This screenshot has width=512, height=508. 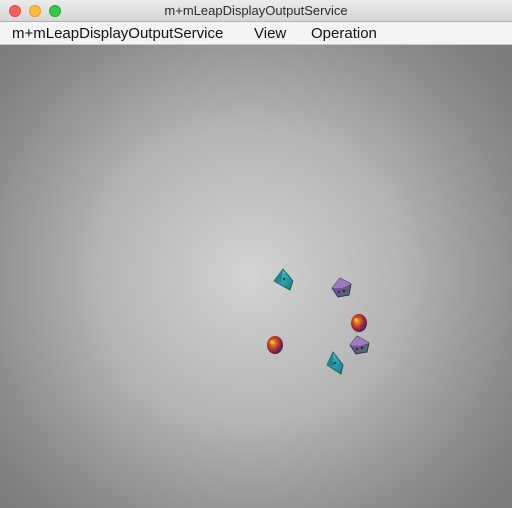 What do you see at coordinates (318, 321) in the screenshot?
I see `scene-svg` at bounding box center [318, 321].